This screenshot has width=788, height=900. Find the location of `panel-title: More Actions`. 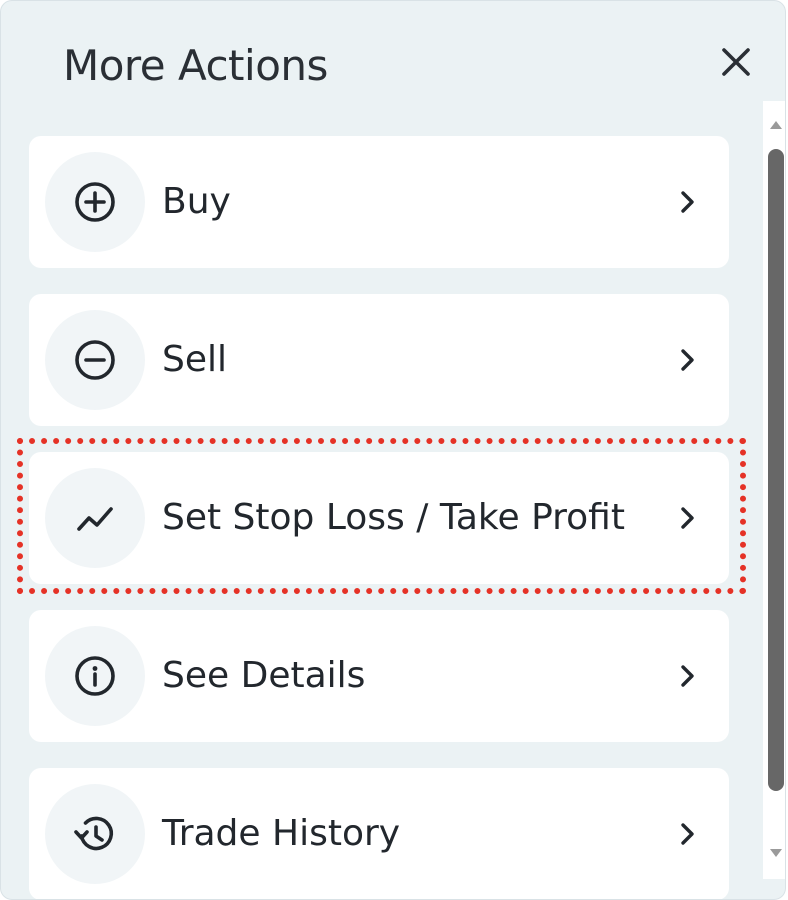

panel-title: More Actions is located at coordinates (195, 65).